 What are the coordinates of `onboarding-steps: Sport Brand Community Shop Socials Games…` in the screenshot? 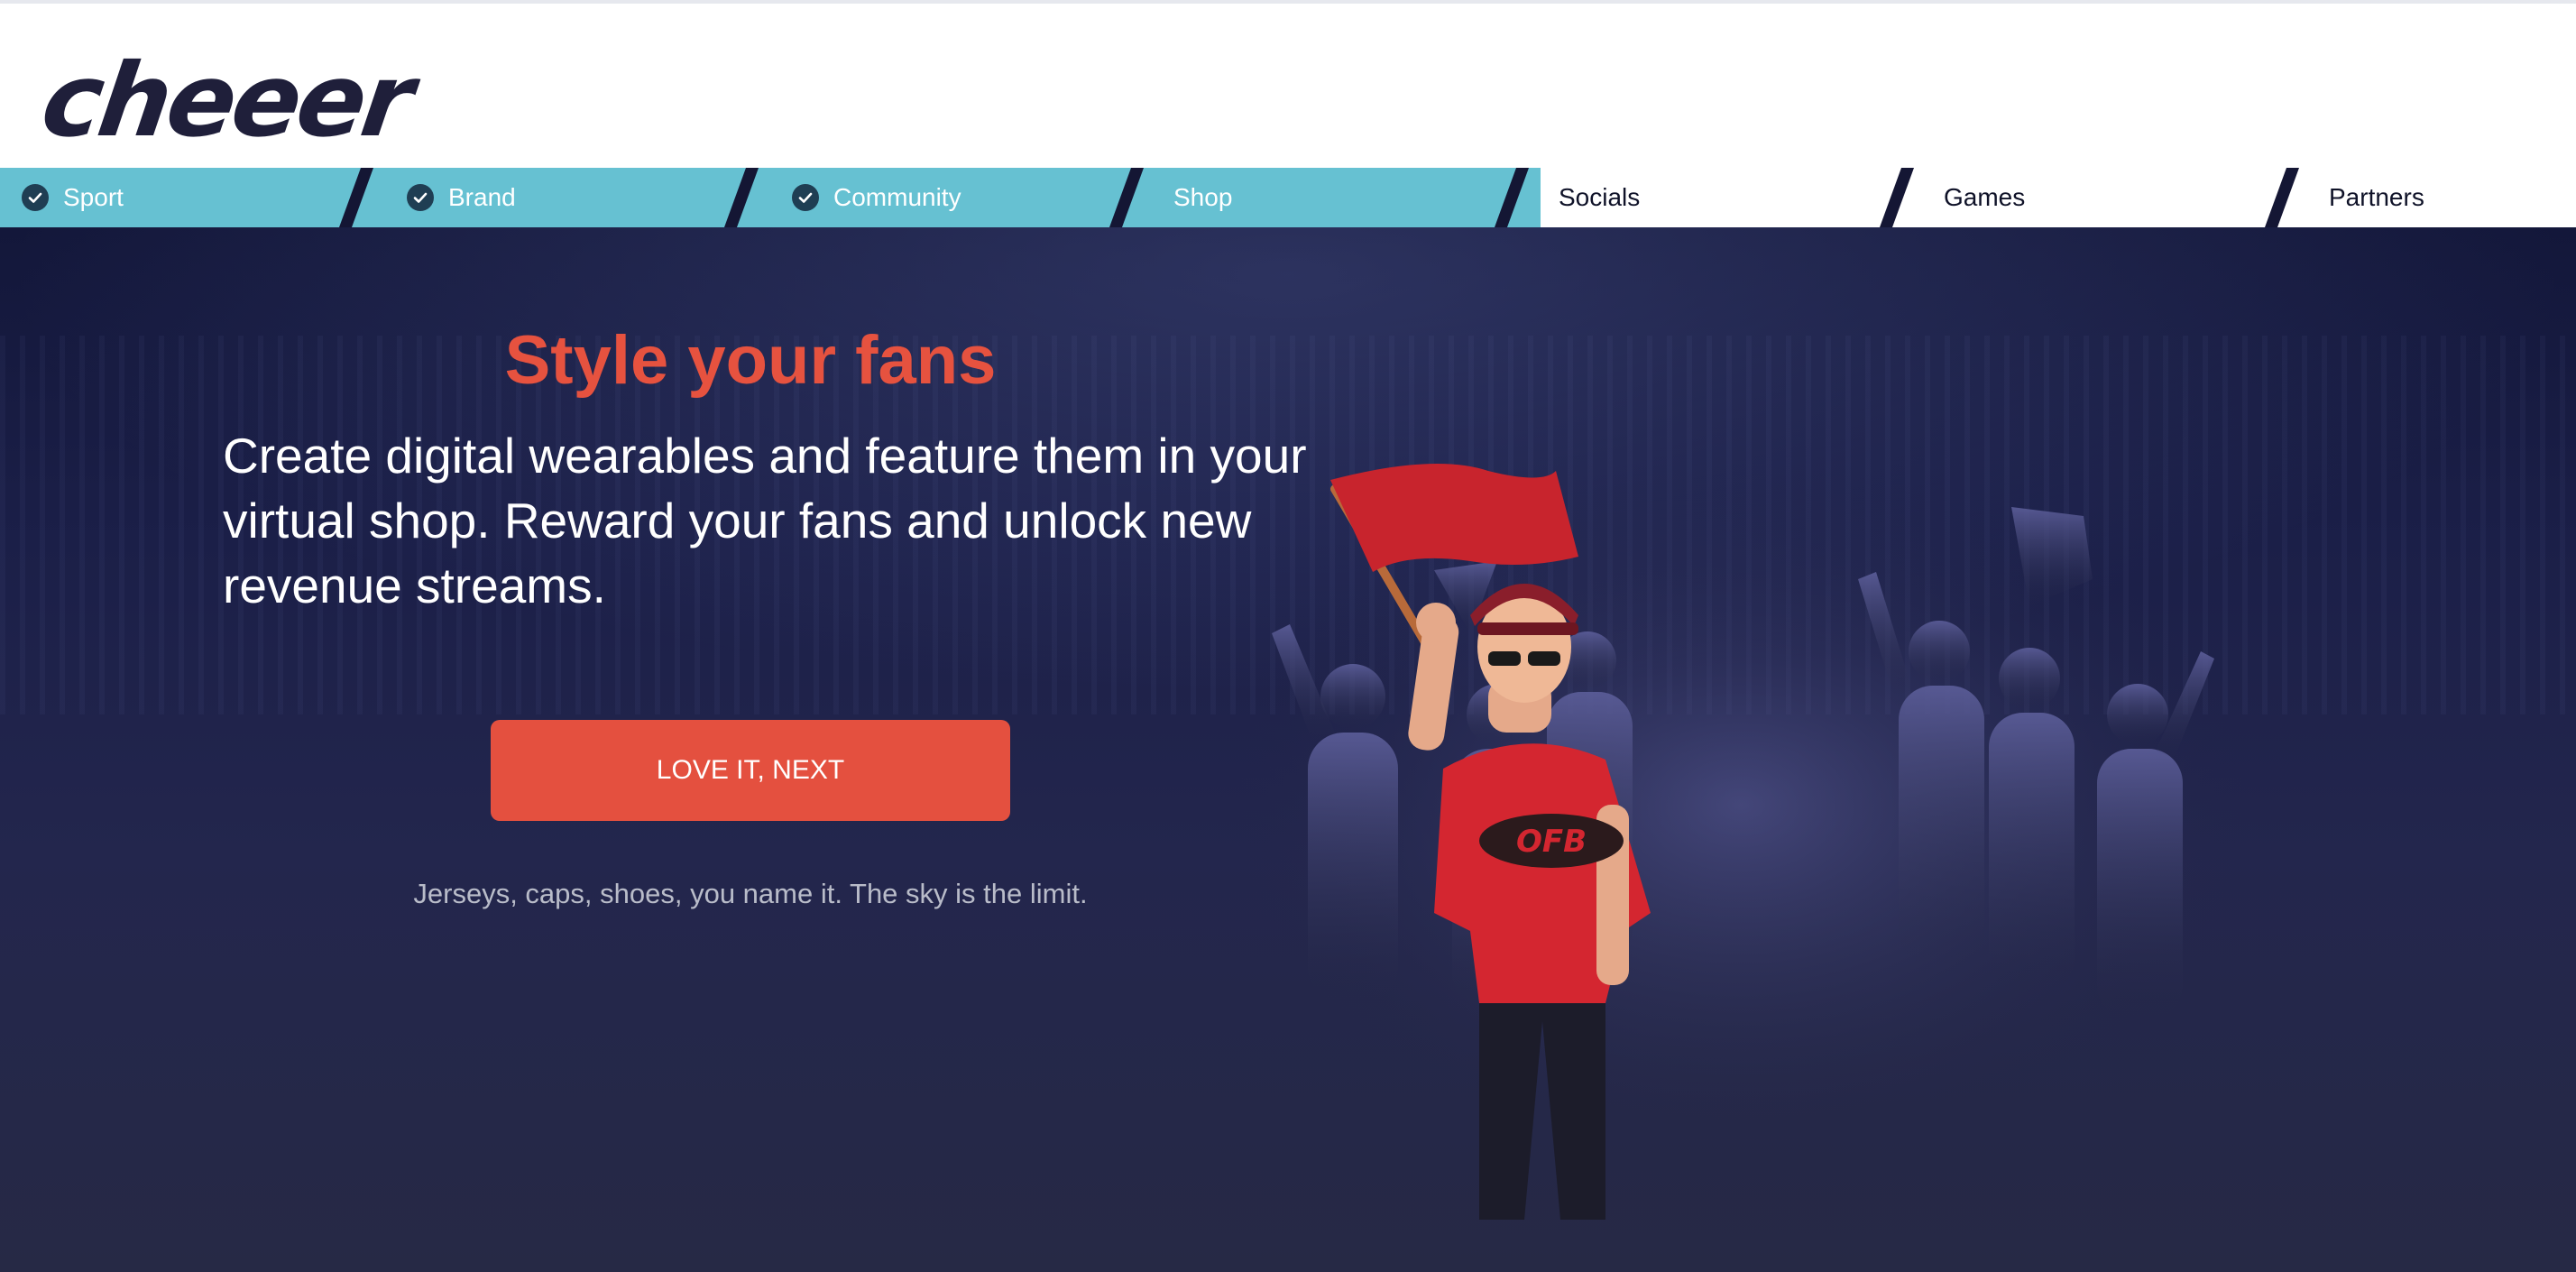 It's located at (1288, 197).